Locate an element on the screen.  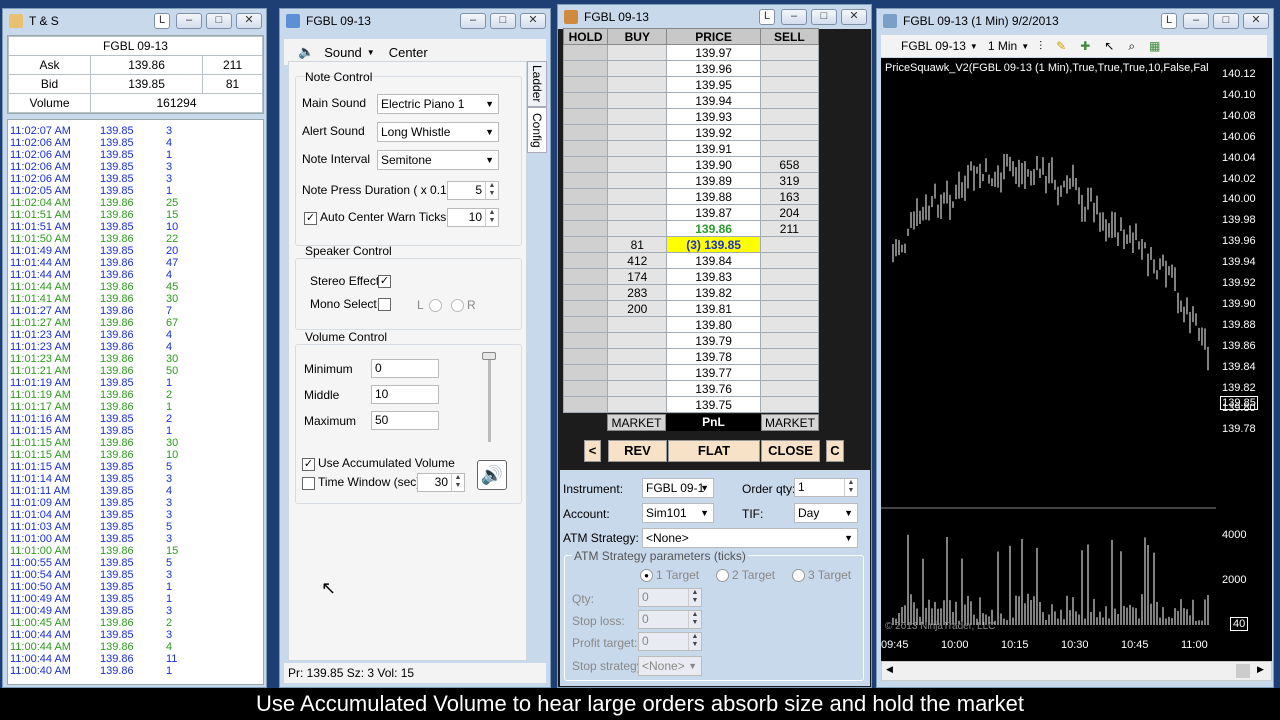
table-row: 139.87 204 is located at coordinates (691, 212).